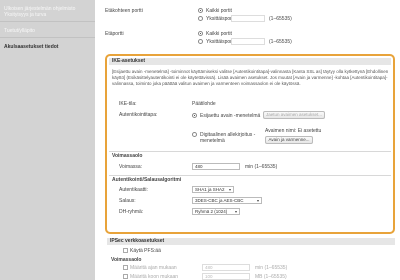  What do you see at coordinates (219, 34) in the screenshot?
I see `local-any-port-label: Kaikki portit` at bounding box center [219, 34].